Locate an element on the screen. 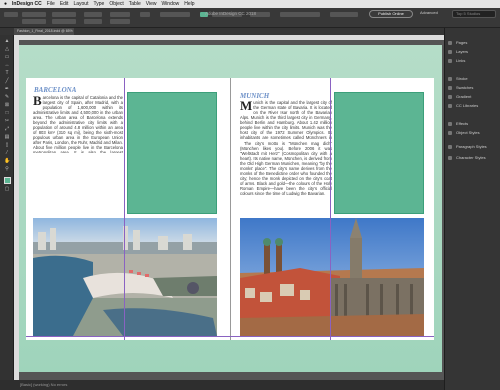  green-color-block-right is located at coordinates (379, 153).